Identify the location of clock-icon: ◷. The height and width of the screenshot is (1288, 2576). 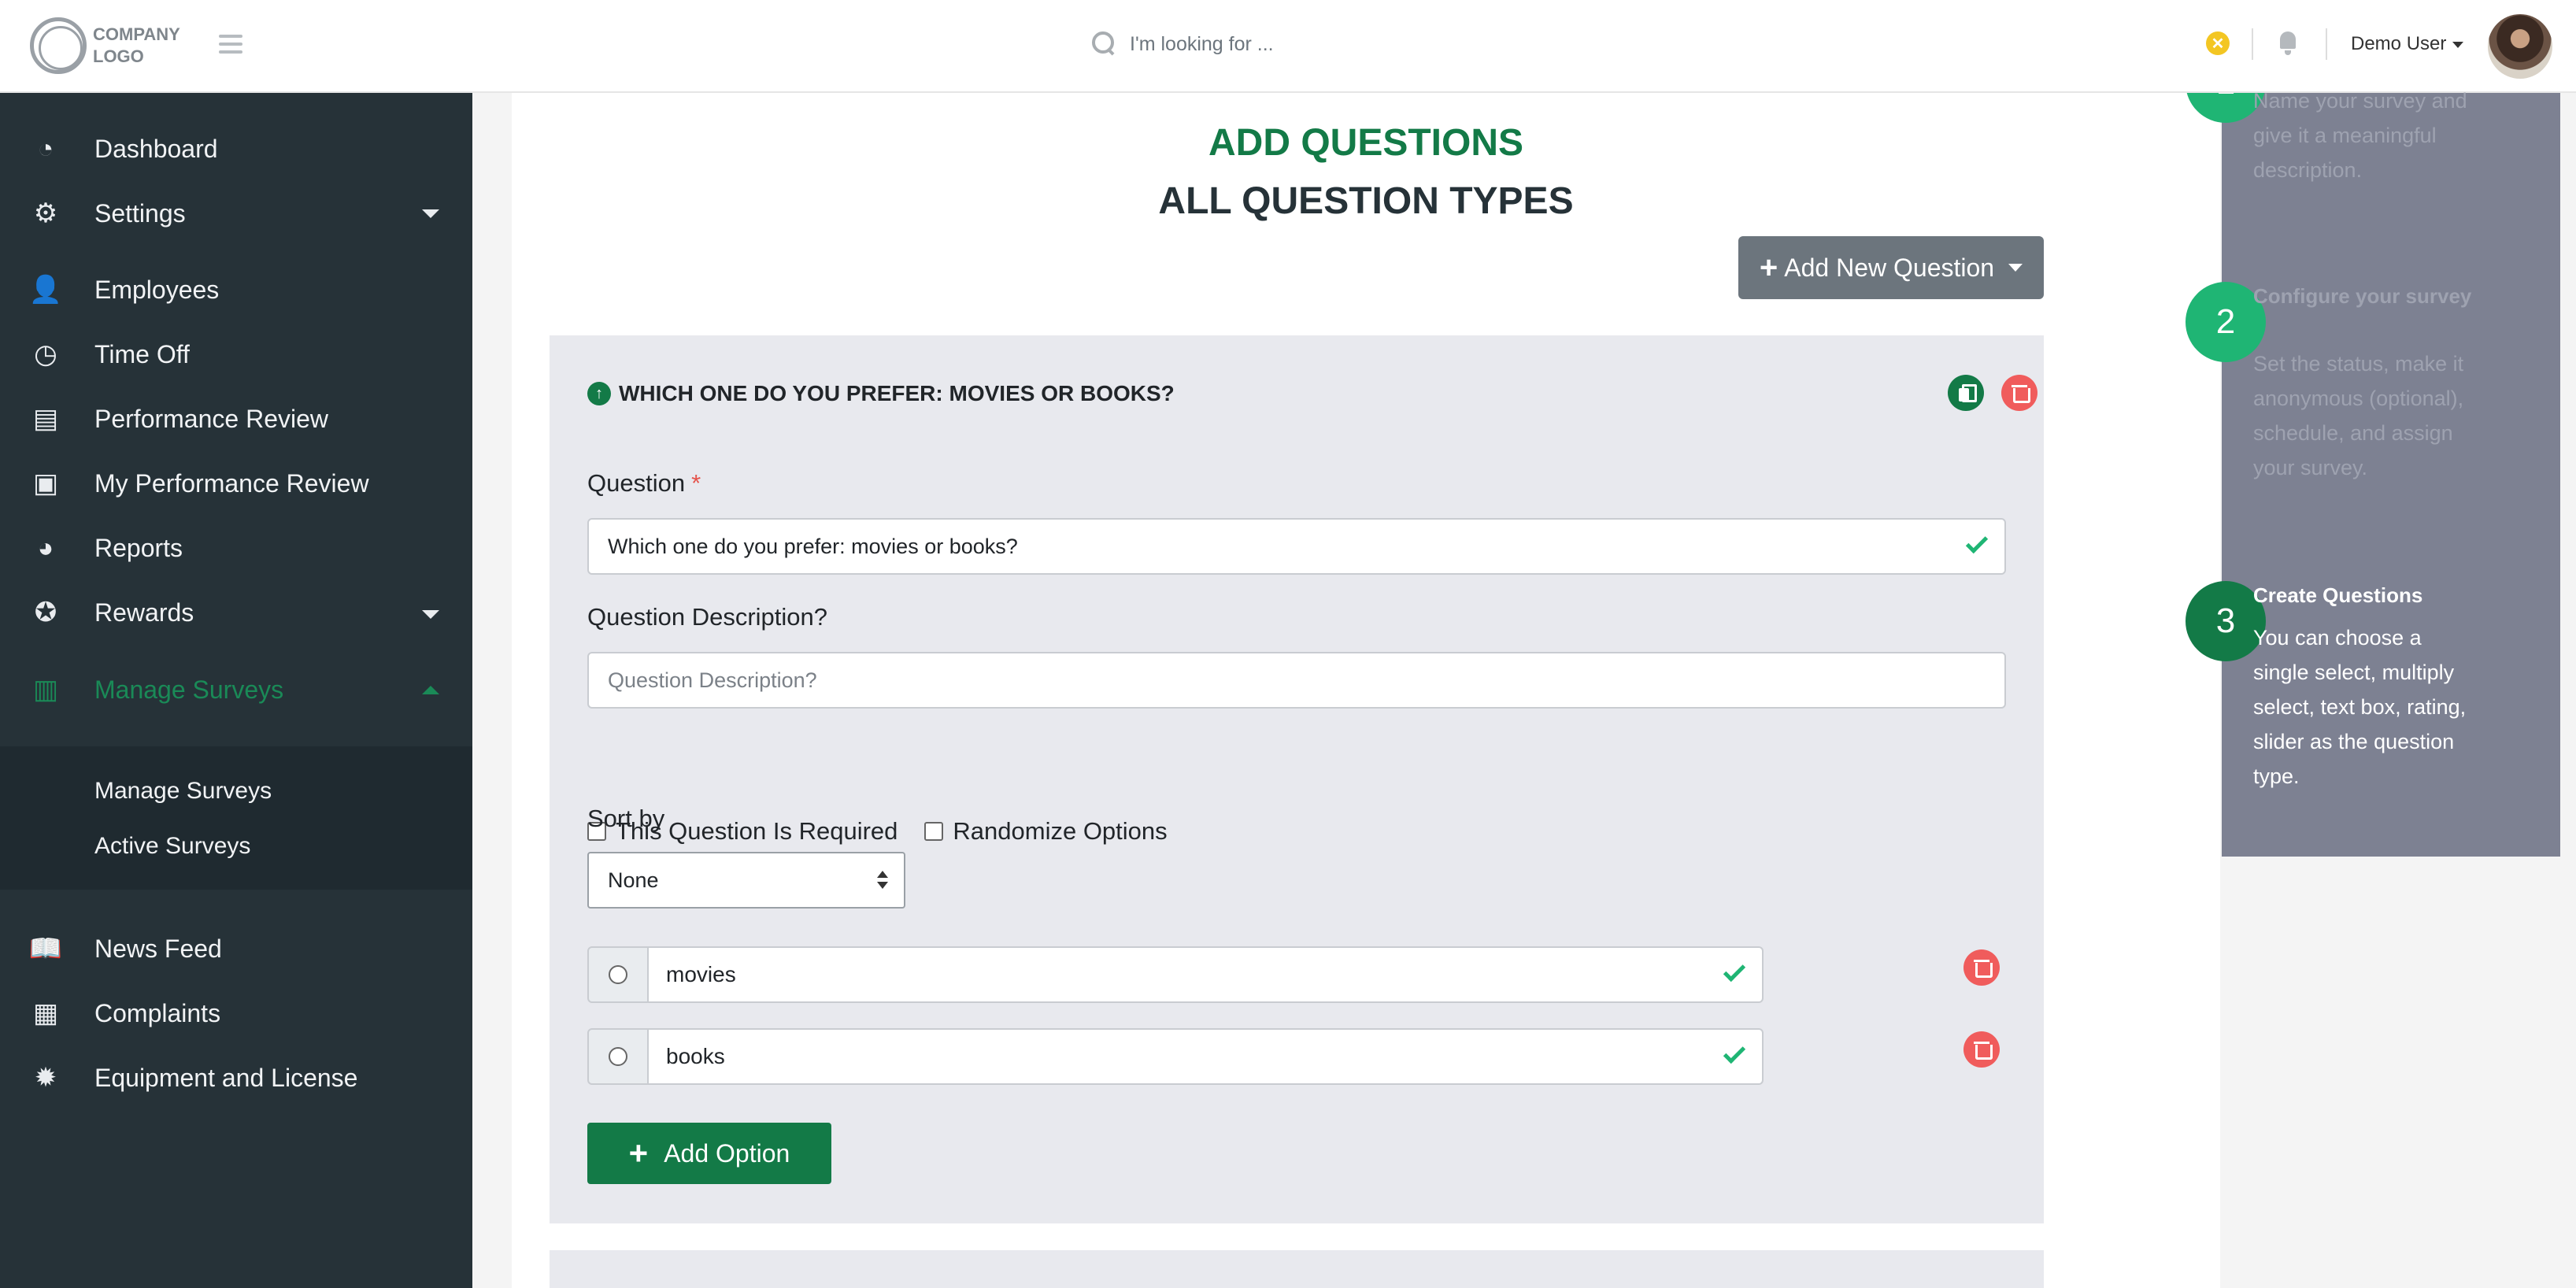
(45, 354).